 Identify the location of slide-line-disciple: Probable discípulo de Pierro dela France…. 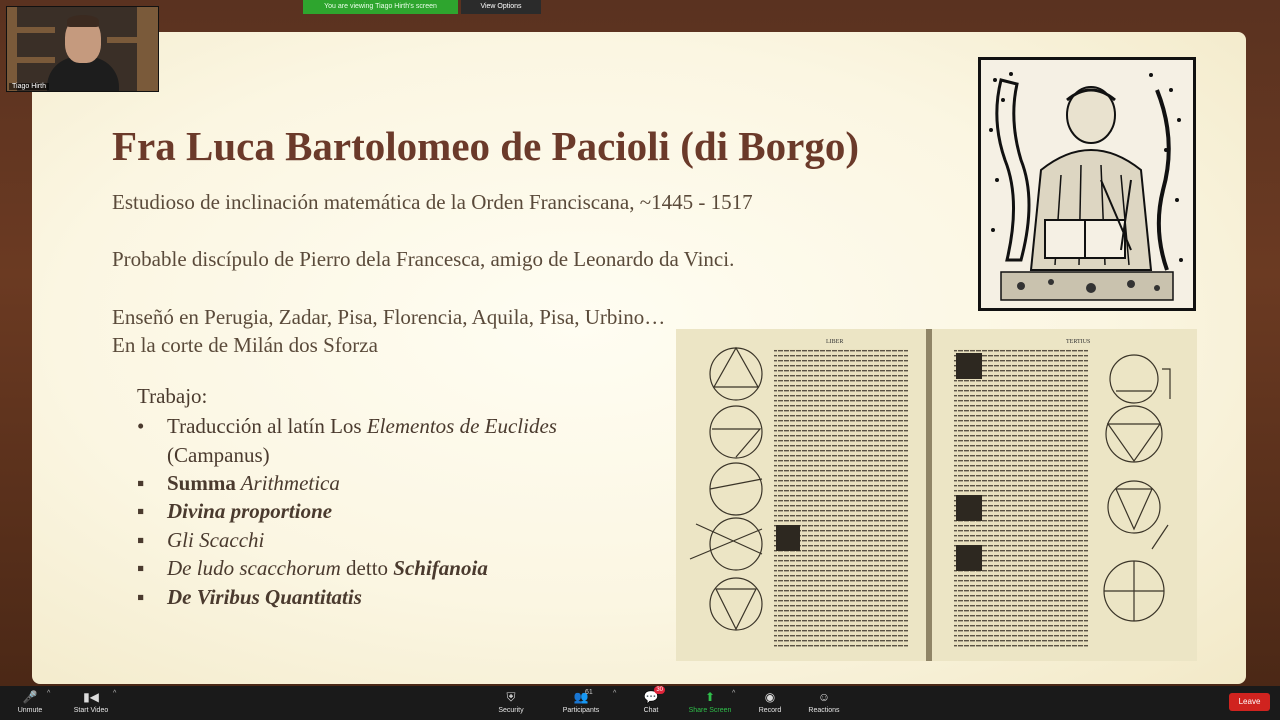
(423, 259).